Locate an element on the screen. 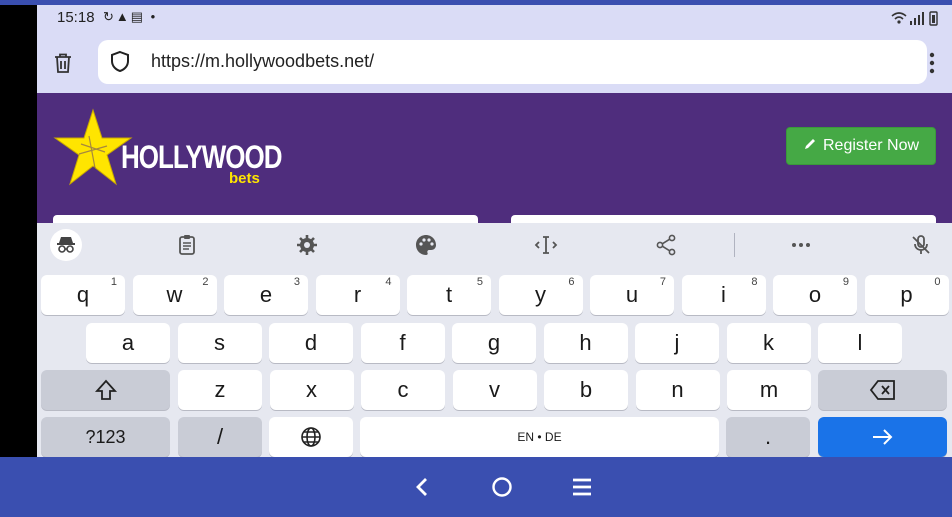 The height and width of the screenshot is (517, 952). register-now-button: Register Now is located at coordinates (861, 146).